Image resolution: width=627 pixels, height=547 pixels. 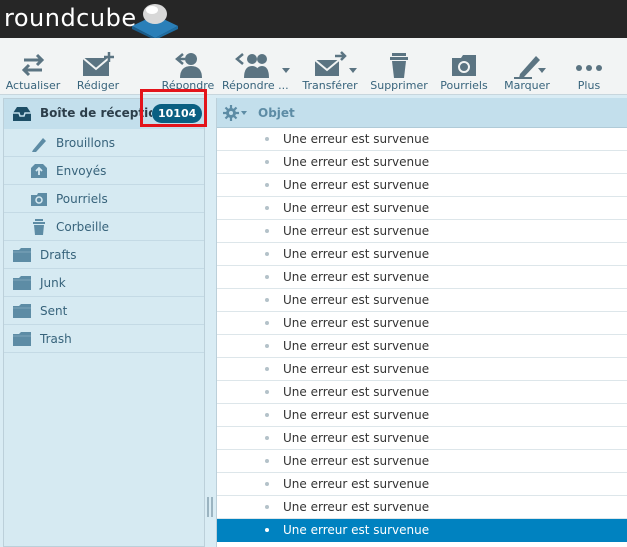 What do you see at coordinates (236, 113) in the screenshot?
I see `list-options-gear-icon` at bounding box center [236, 113].